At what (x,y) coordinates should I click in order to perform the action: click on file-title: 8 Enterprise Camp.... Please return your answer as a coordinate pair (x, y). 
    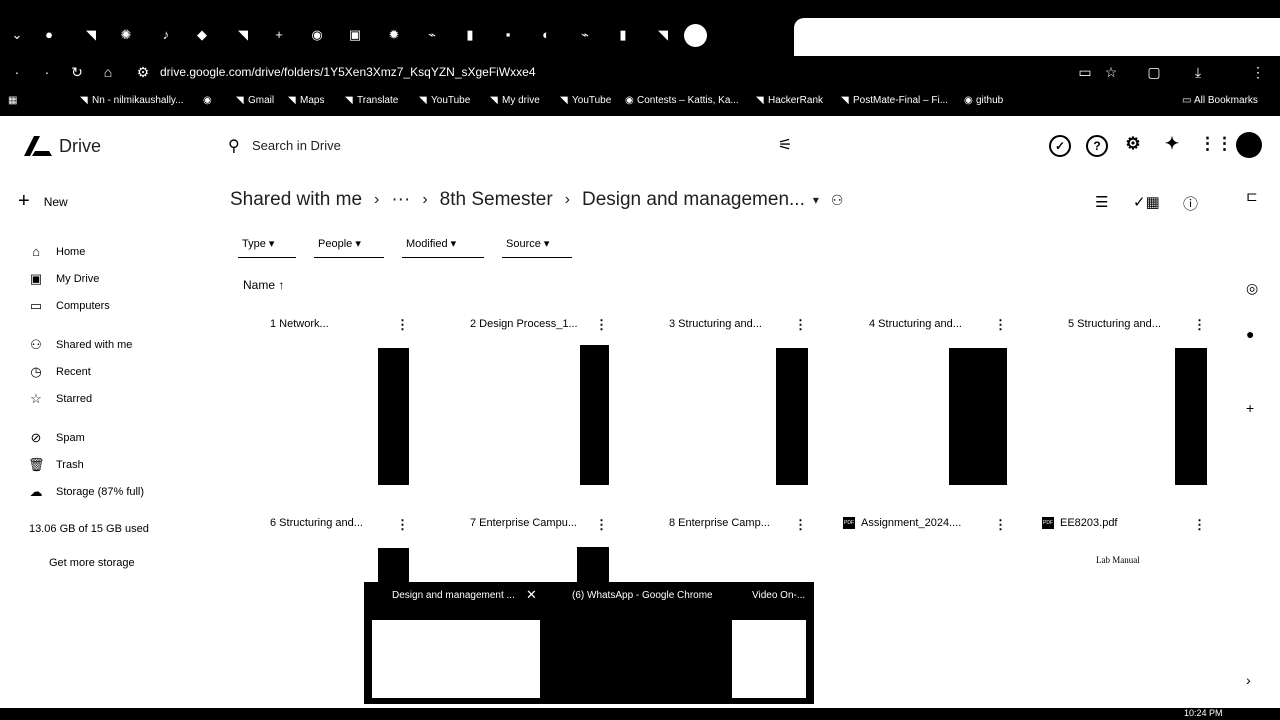
    Looking at the image, I should click on (719, 523).